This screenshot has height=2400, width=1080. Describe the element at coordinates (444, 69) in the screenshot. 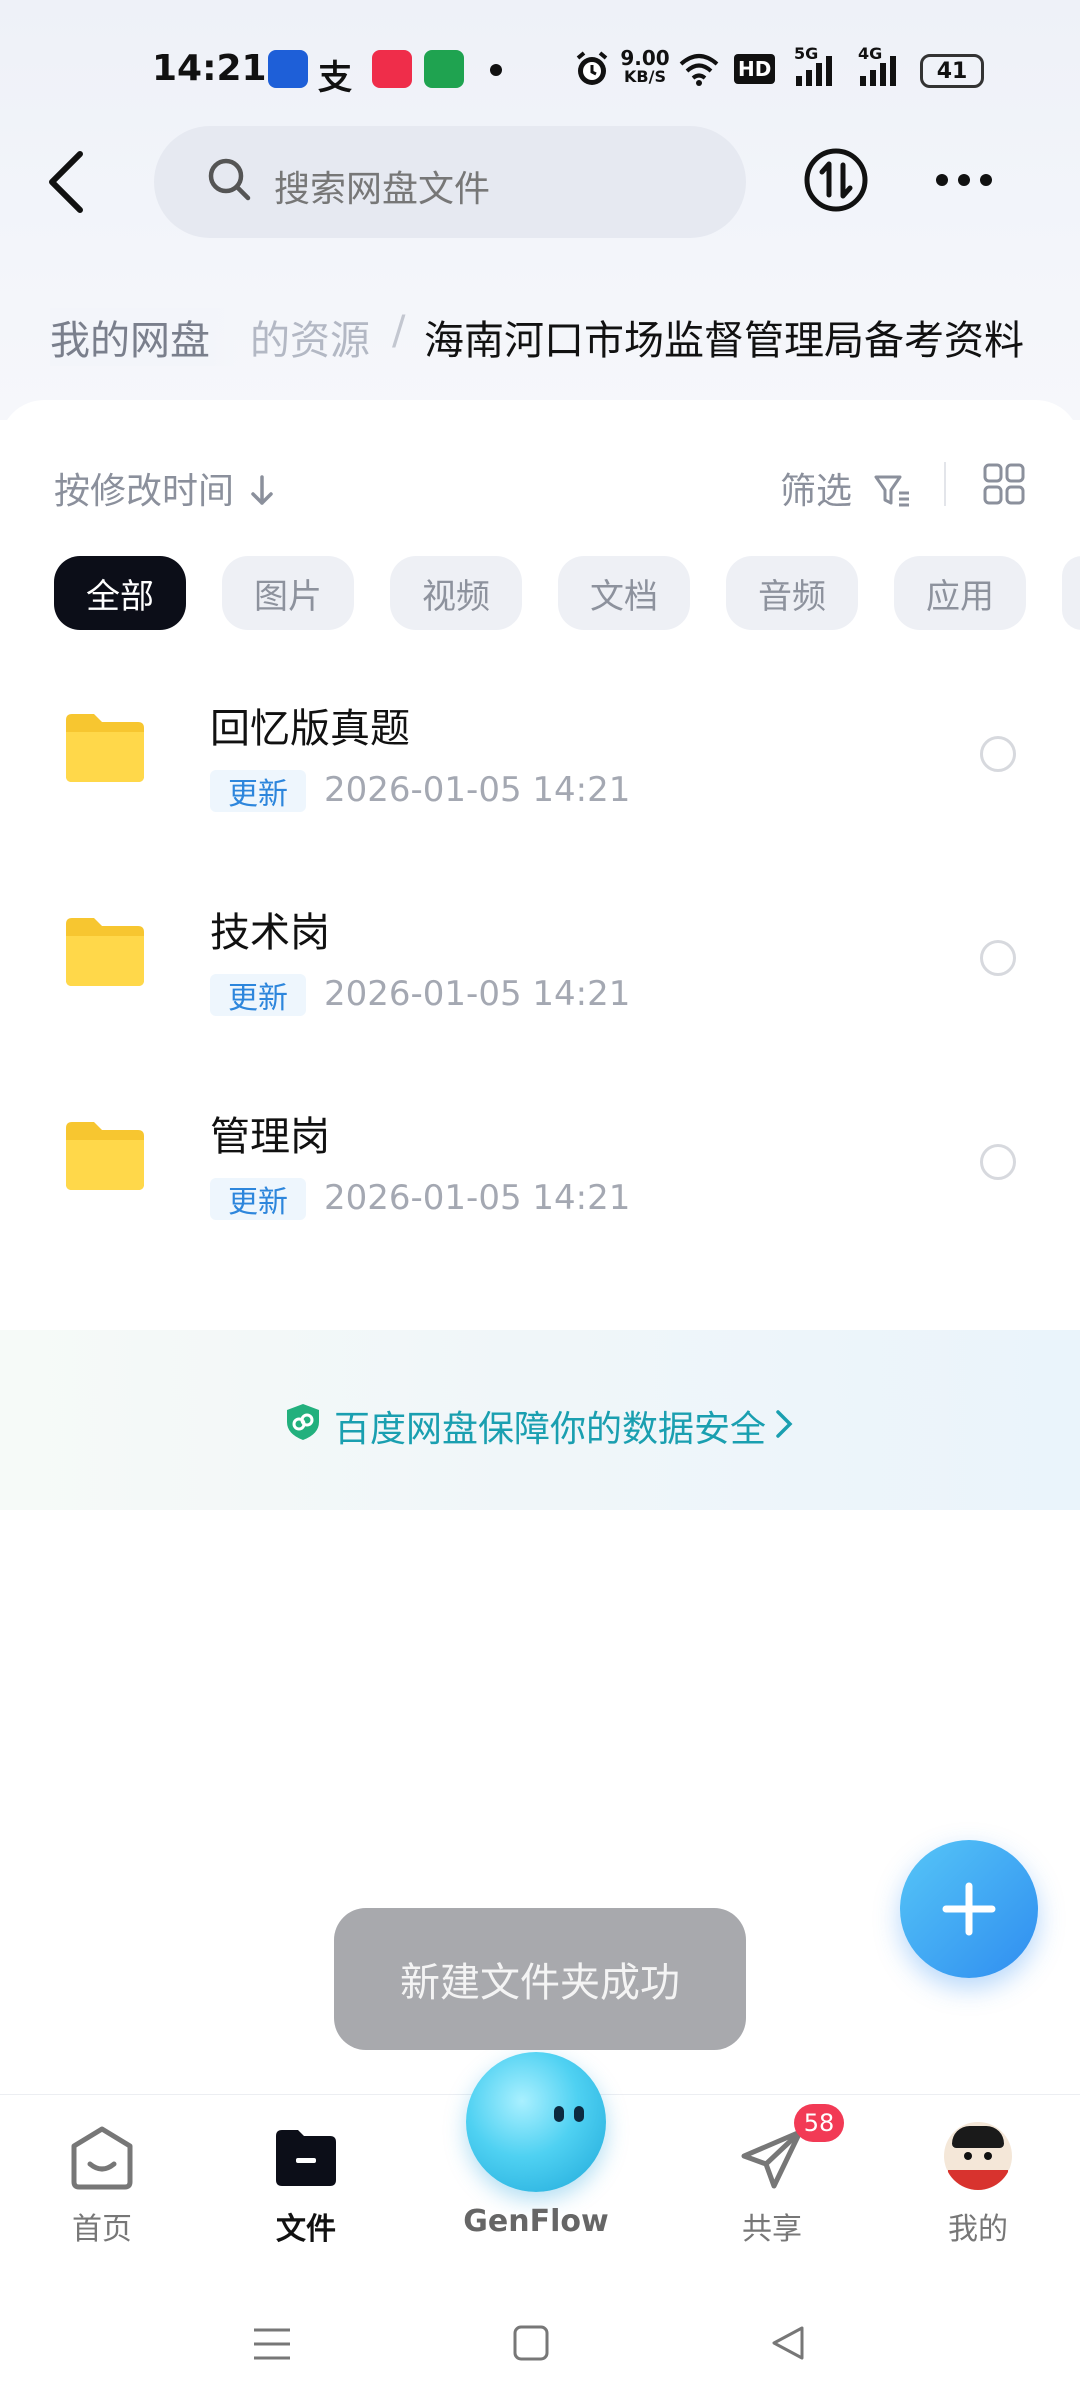

I see `oppo-app-icon` at that location.